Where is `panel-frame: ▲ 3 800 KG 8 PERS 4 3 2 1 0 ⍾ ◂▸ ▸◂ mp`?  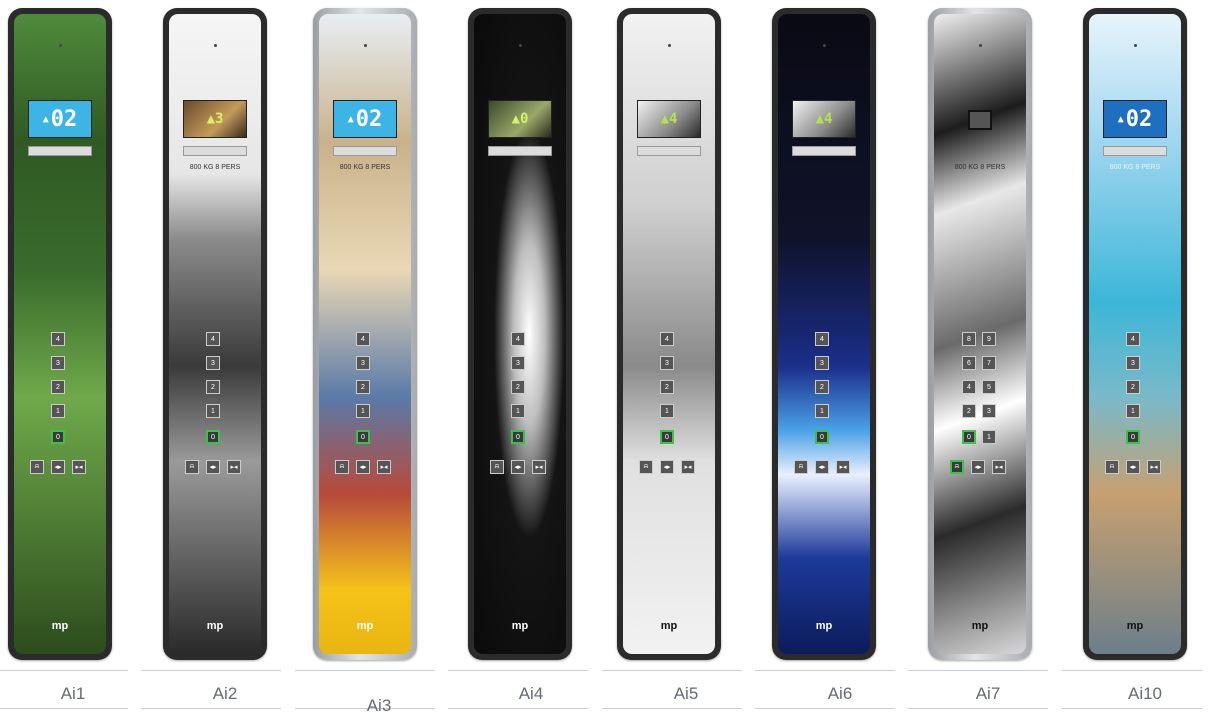 panel-frame: ▲ 3 800 KG 8 PERS 4 3 2 1 0 ⍾ ◂▸ ▸◂ mp is located at coordinates (215, 334).